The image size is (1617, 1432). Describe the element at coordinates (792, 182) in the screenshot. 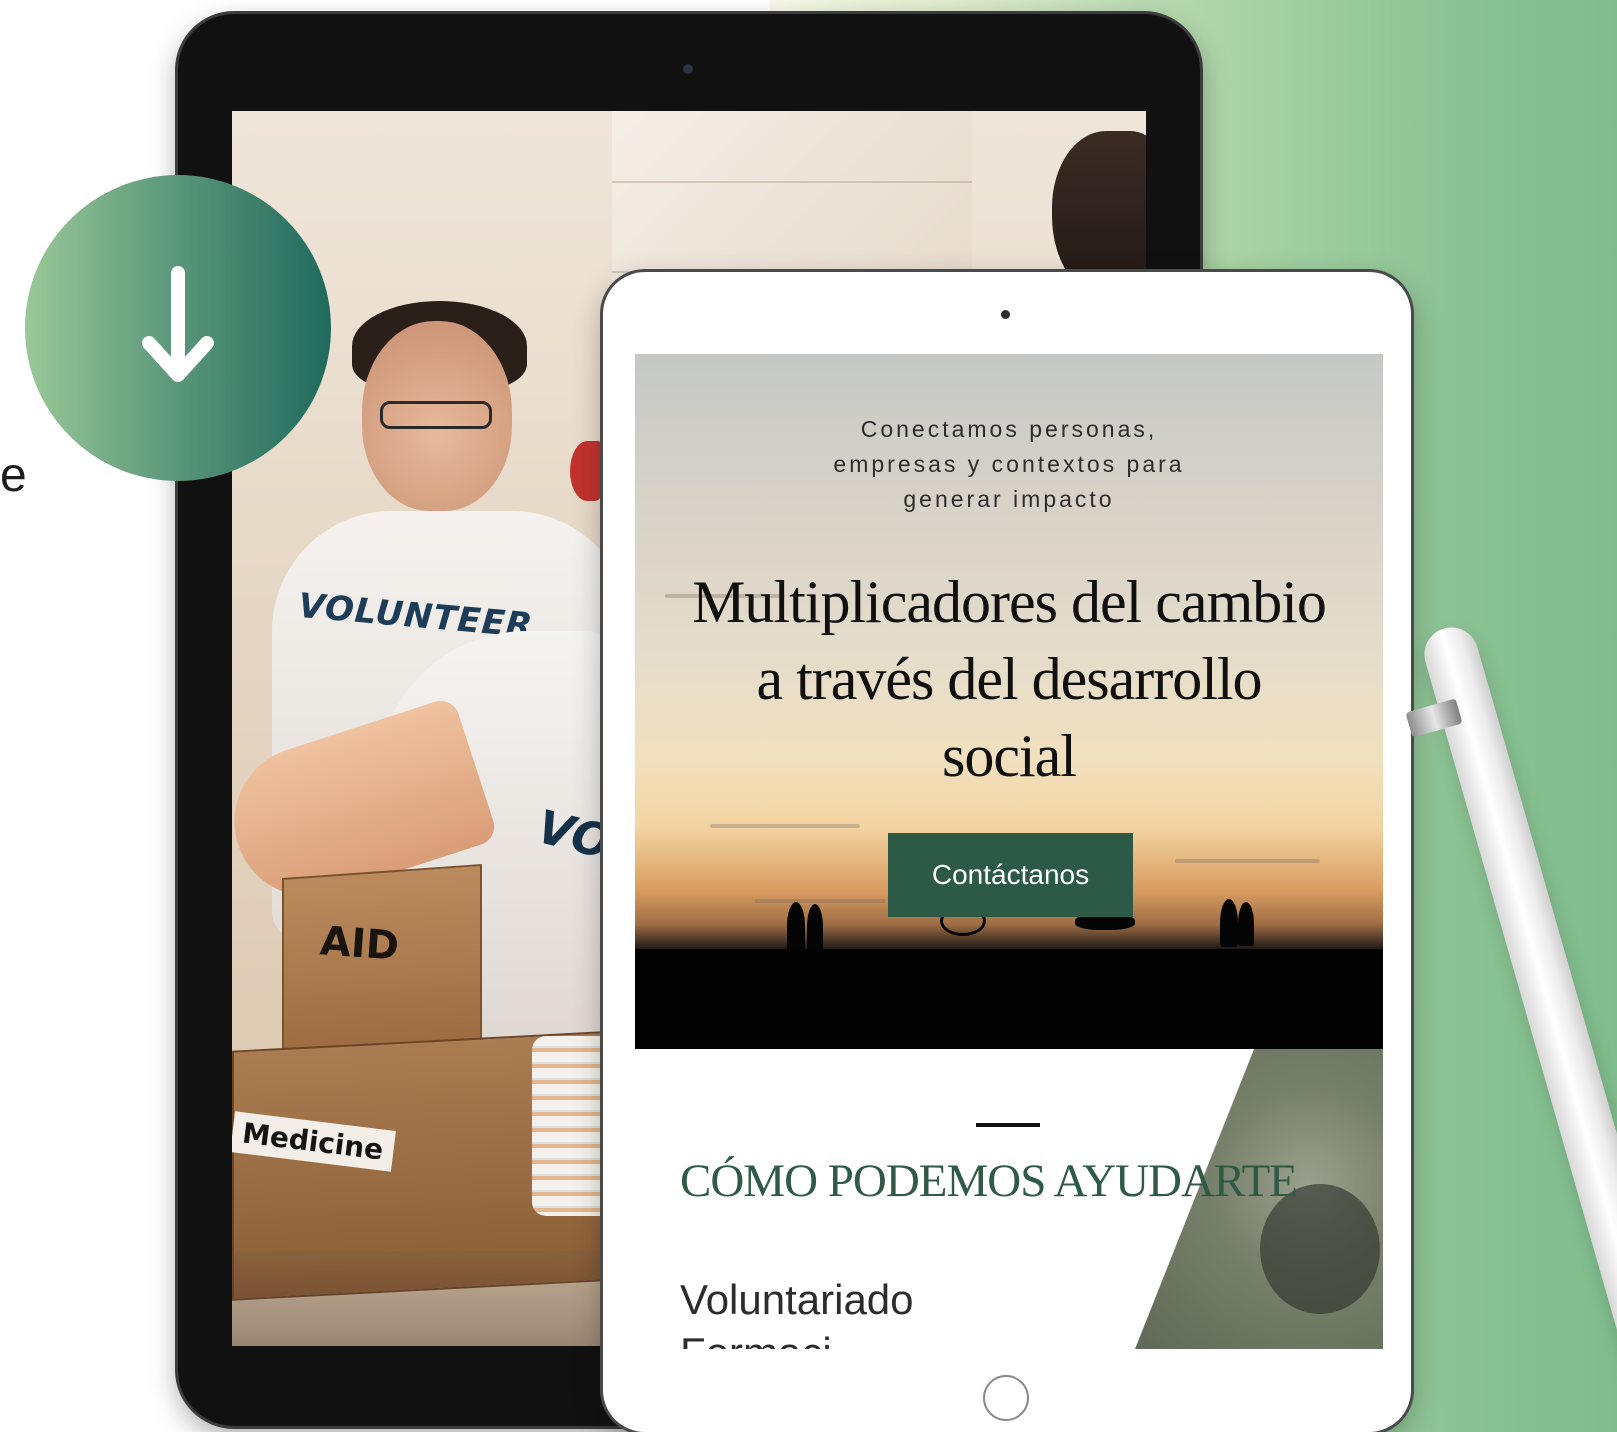

I see `wall-line` at that location.